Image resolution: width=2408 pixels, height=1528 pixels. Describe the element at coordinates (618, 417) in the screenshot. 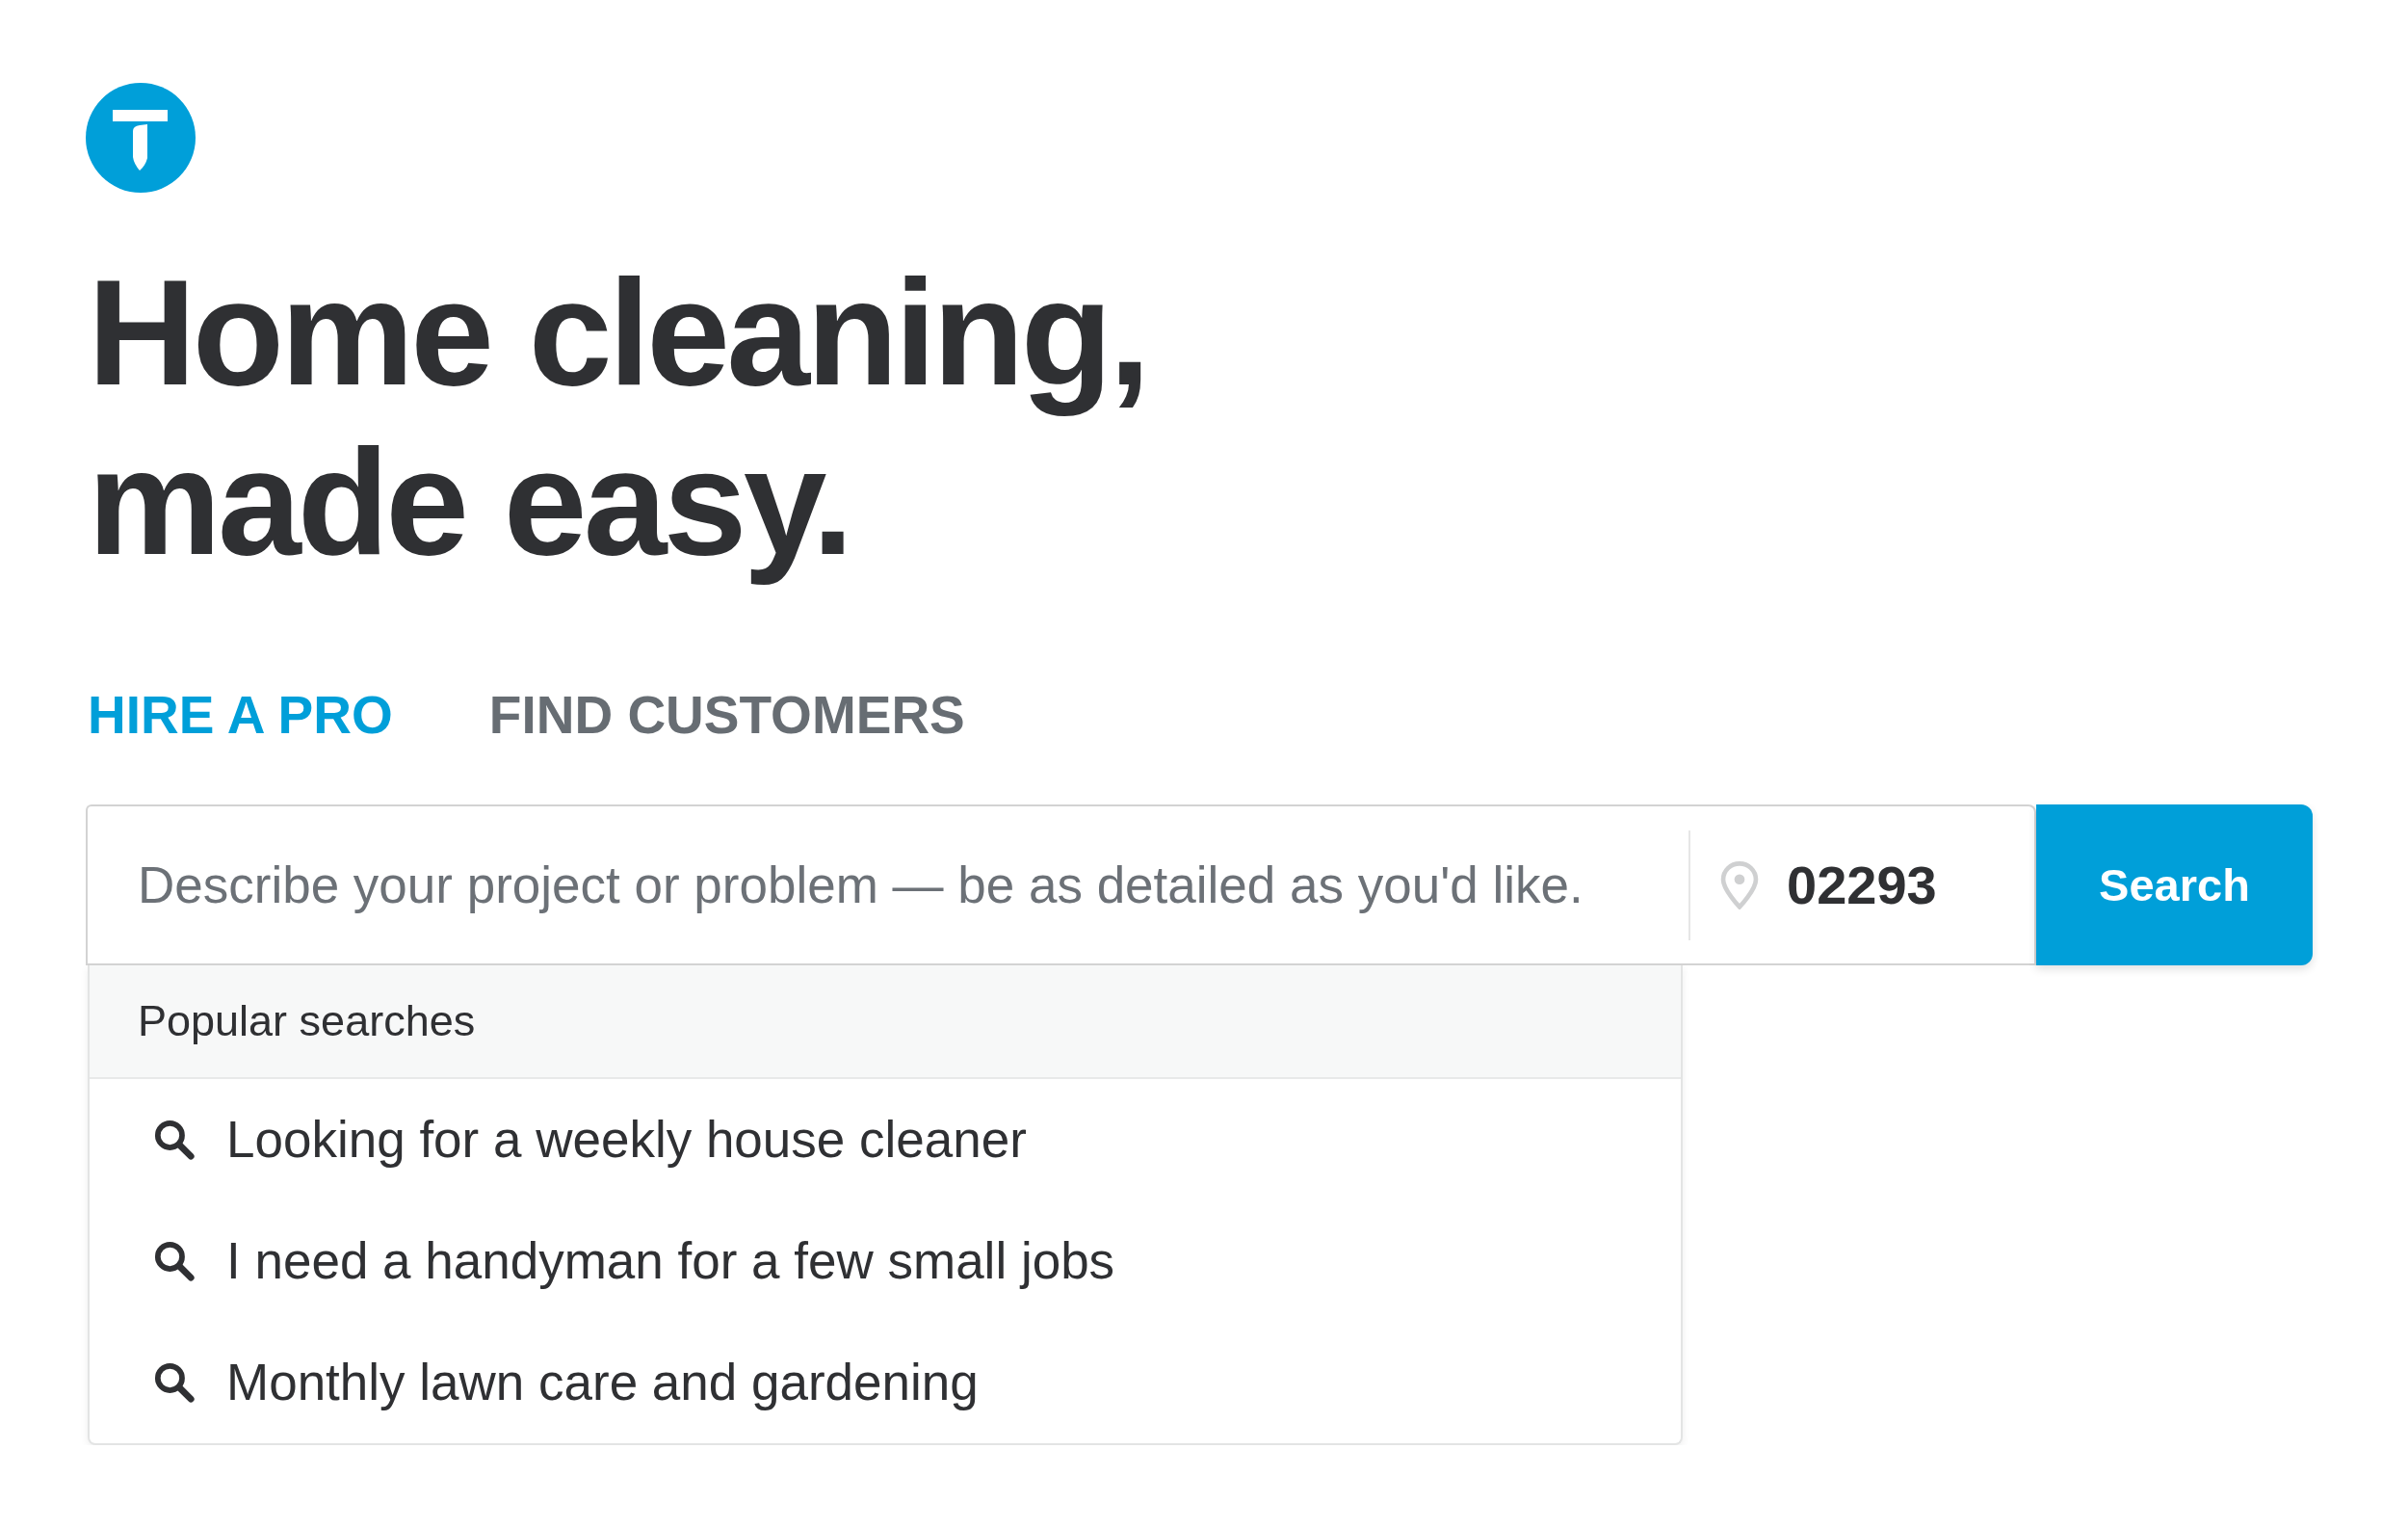

I see `hero-heading: Home cleaning, made easy.` at that location.